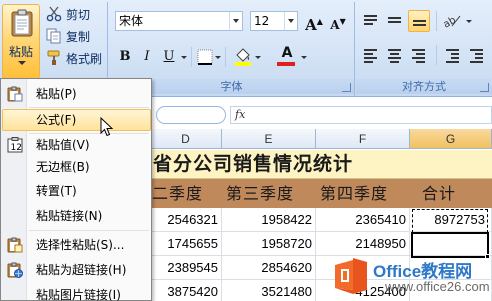  Describe the element at coordinates (179, 21) in the screenshot. I see `font-name-combo: 宋体` at that location.